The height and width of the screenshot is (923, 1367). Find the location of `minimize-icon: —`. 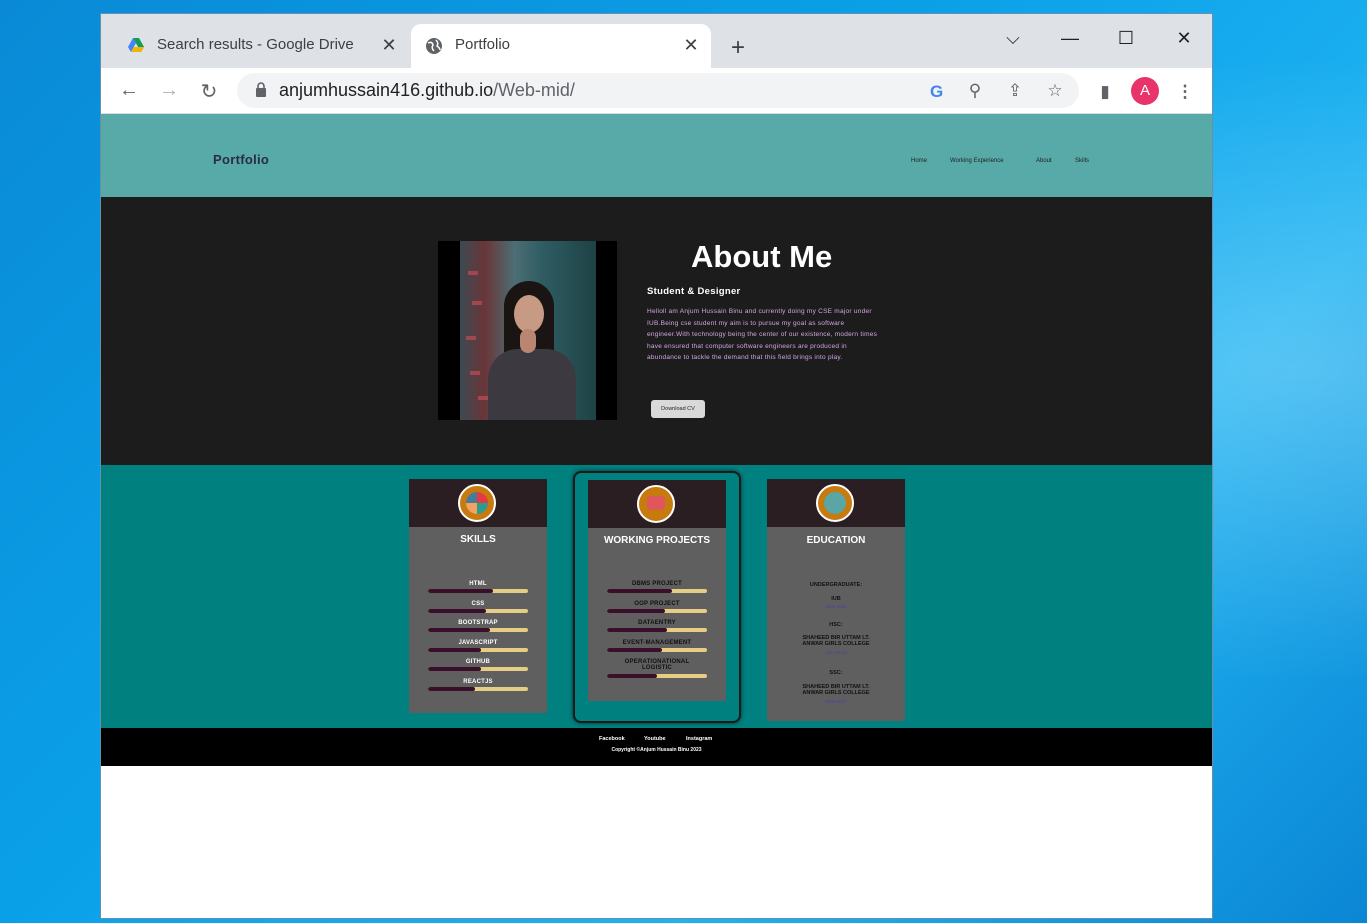

minimize-icon: — is located at coordinates (1070, 40).